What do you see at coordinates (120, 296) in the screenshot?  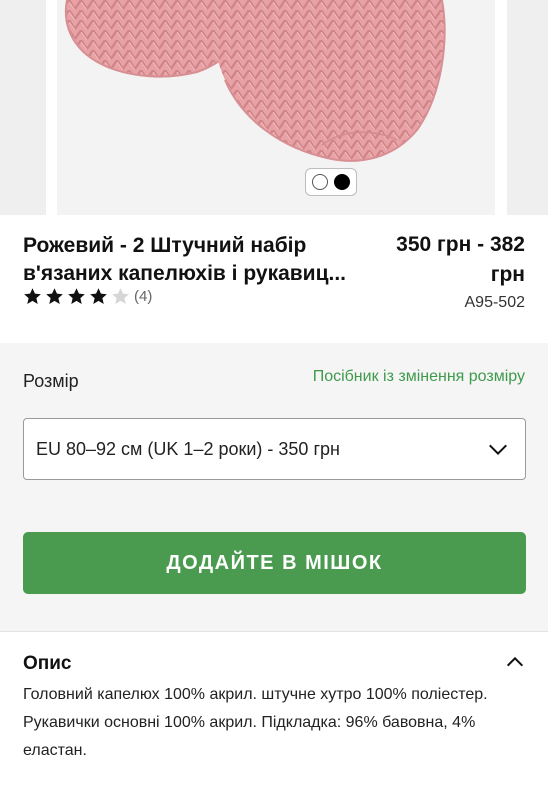 I see `star-empty-icon` at bounding box center [120, 296].